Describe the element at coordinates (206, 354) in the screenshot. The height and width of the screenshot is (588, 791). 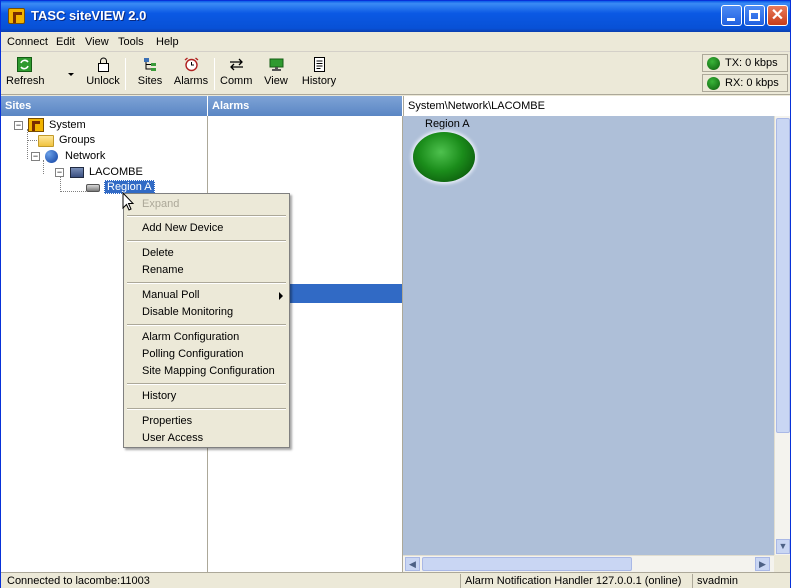
I see `menu-item-polling-configuration: Polling Configuration` at that location.